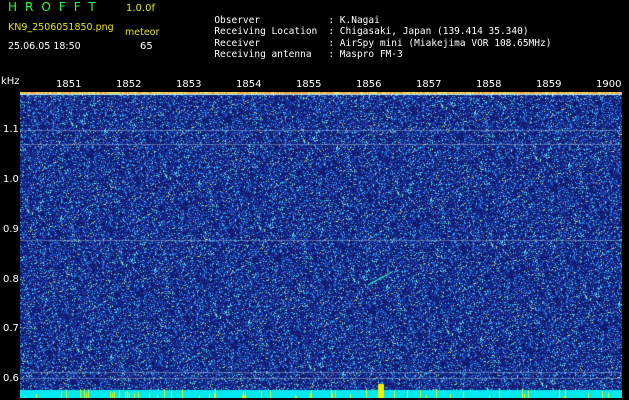  I want to click on time-tick: 1853, so click(189, 84).